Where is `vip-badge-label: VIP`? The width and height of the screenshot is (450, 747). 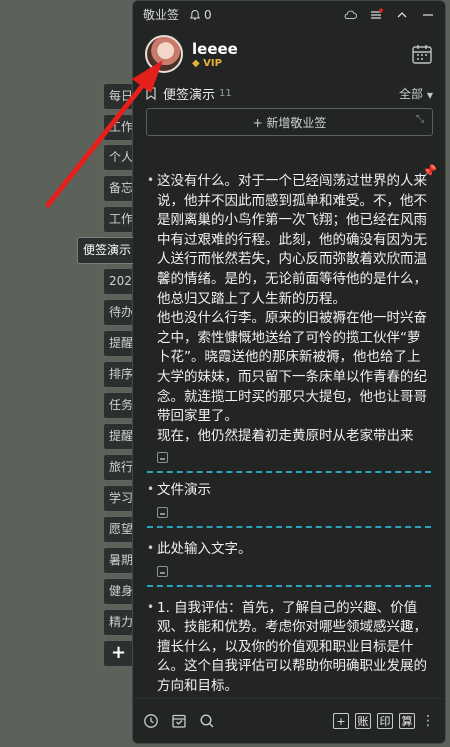
vip-badge-label: VIP is located at coordinates (212, 63).